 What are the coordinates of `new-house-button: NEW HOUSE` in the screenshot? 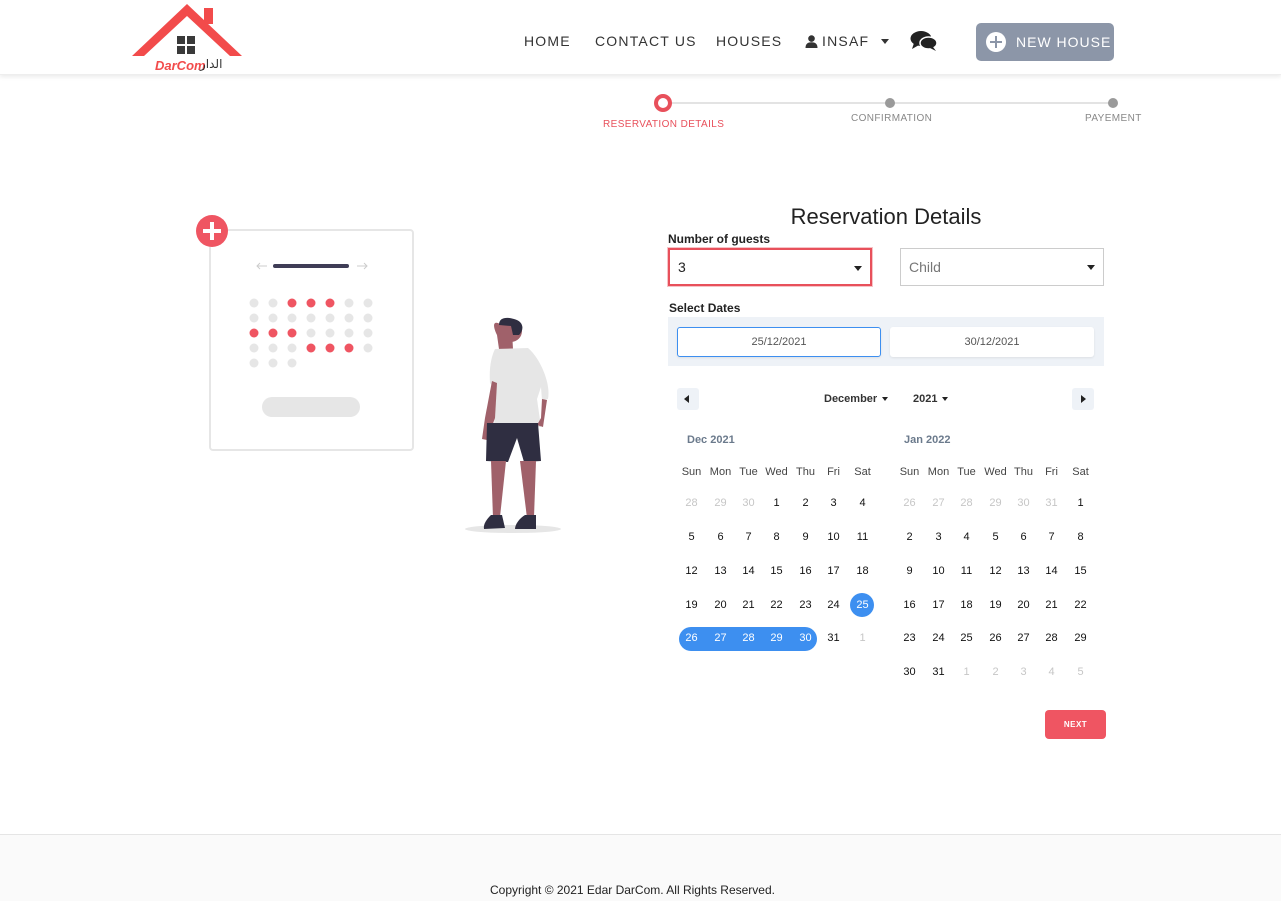 It's located at (1045, 42).